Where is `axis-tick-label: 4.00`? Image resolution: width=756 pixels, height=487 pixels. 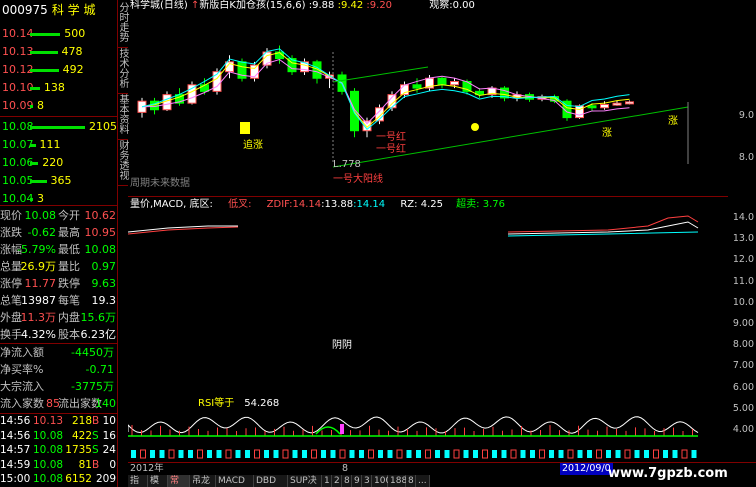 axis-tick-label: 4.00 is located at coordinates (743, 429).